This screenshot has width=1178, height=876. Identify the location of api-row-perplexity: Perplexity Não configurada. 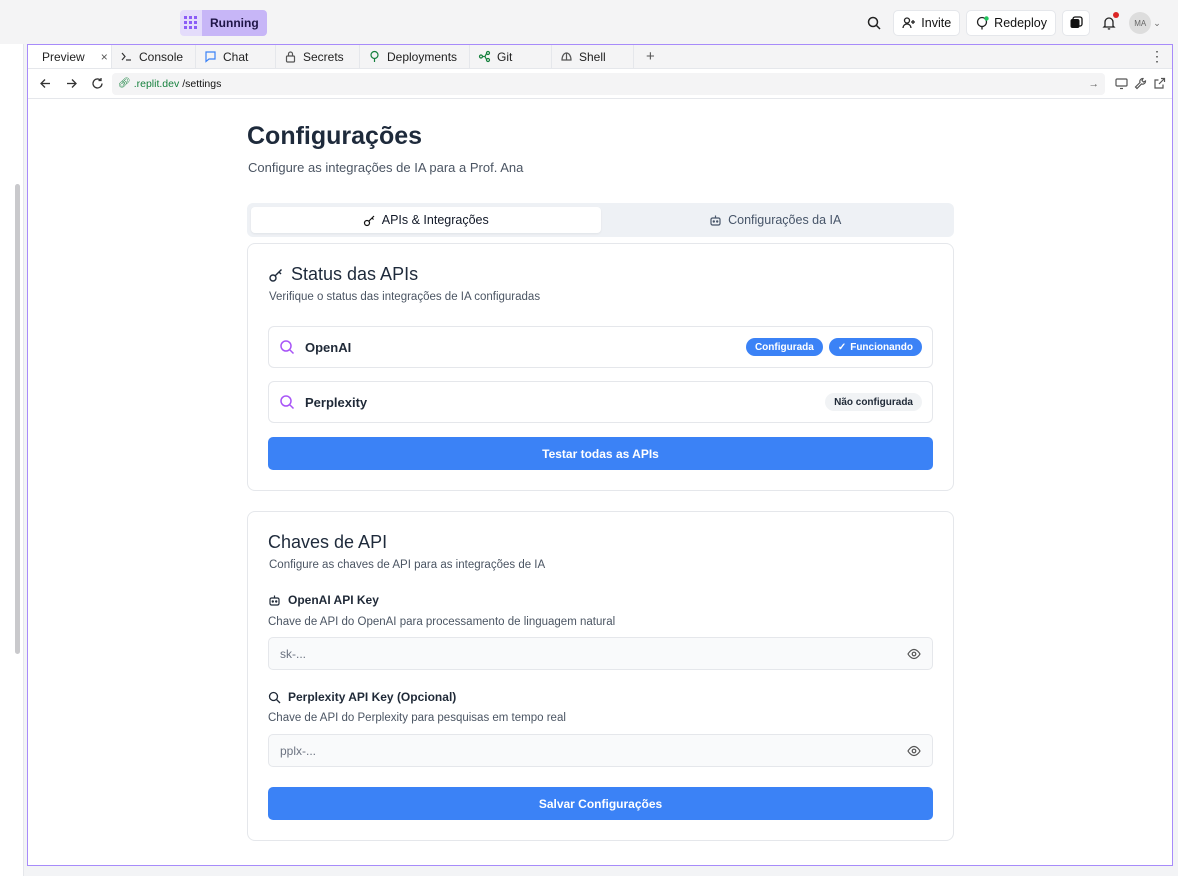
(600, 402).